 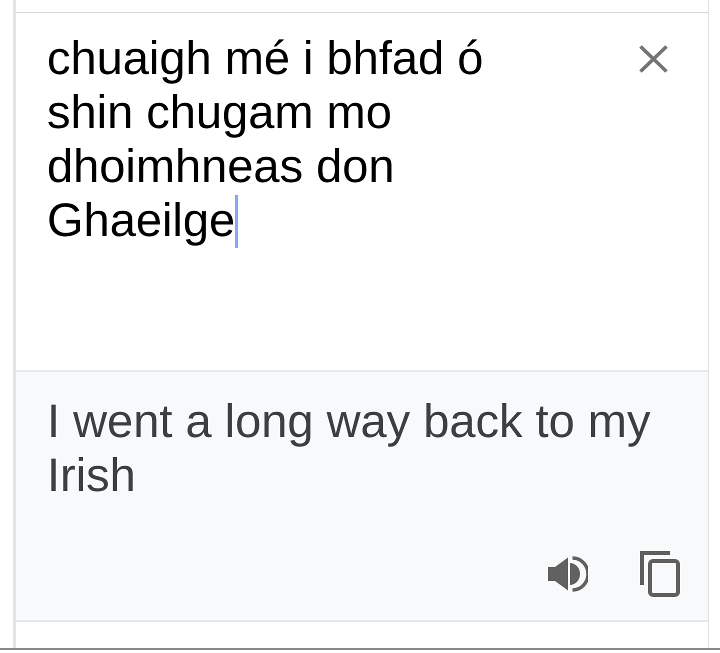 I want to click on close-icon, so click(x=653, y=59).